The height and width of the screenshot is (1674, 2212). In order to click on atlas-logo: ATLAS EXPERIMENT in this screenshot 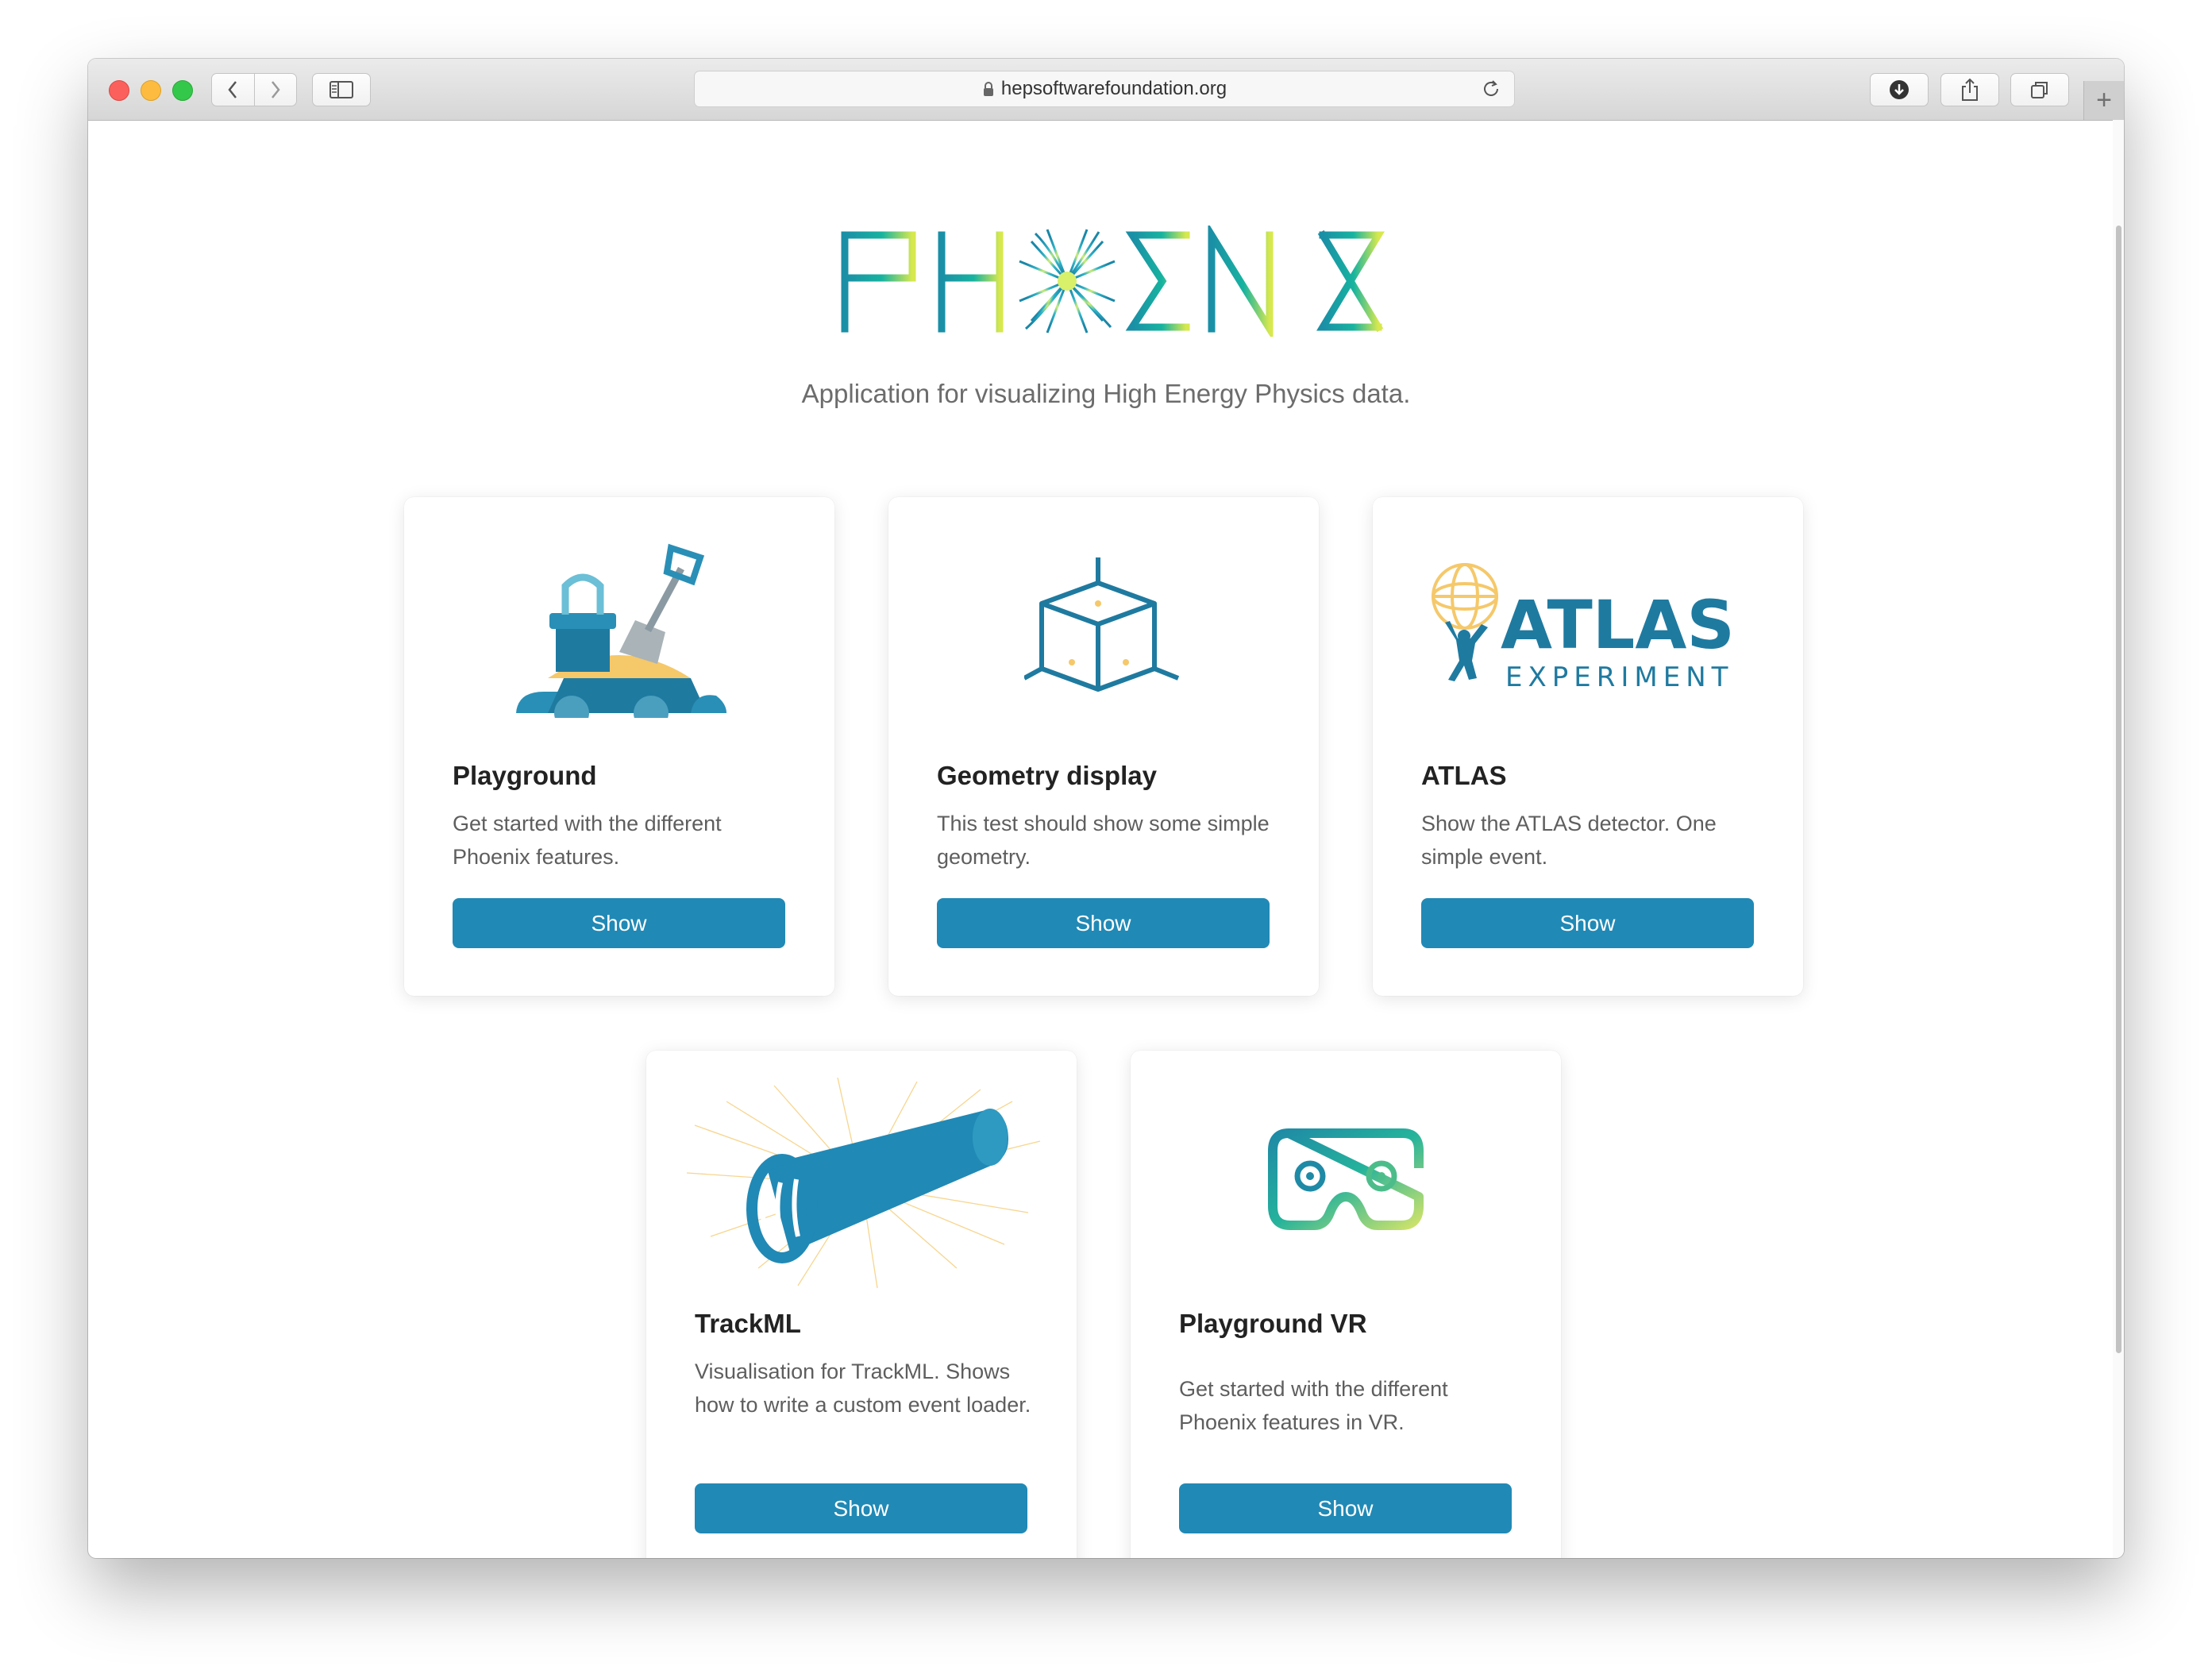, I will do `click(1584, 628)`.